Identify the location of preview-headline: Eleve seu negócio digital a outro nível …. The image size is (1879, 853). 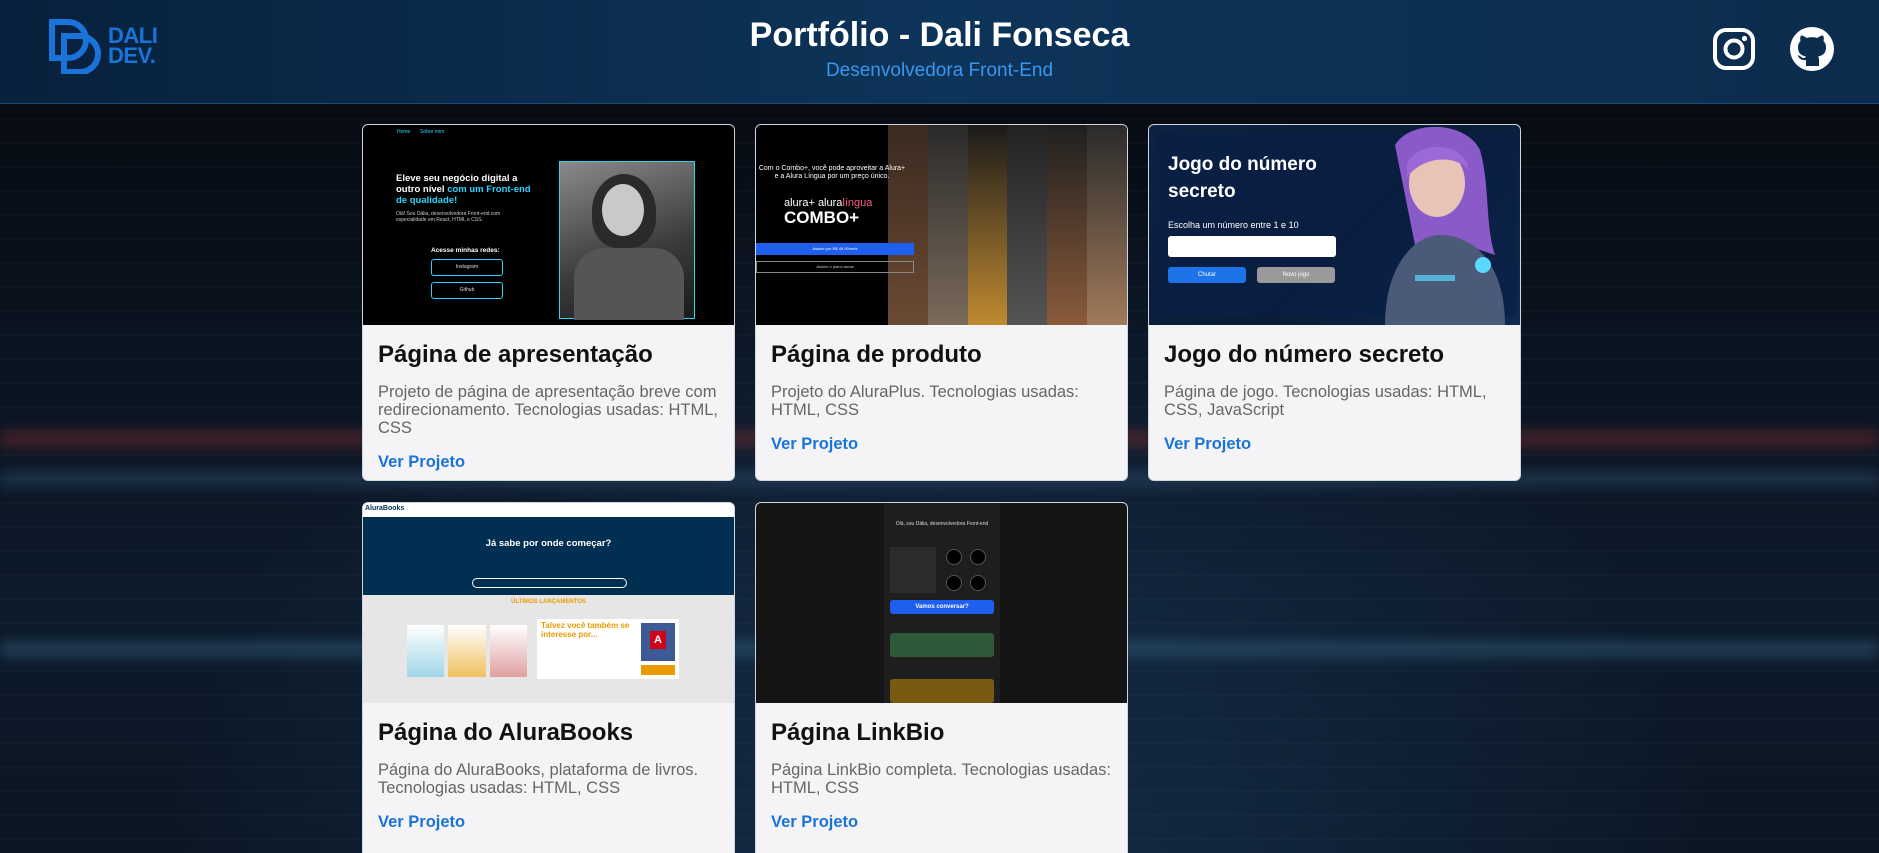
(463, 189).